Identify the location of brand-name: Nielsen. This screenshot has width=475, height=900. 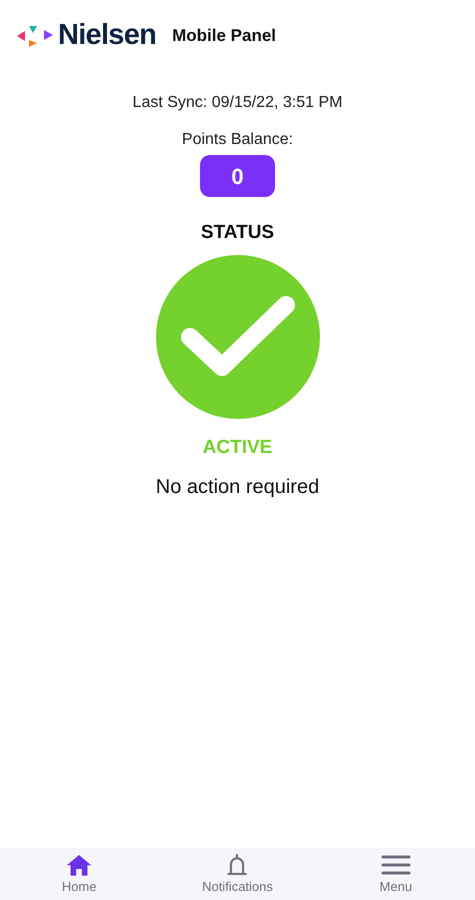
(107, 36).